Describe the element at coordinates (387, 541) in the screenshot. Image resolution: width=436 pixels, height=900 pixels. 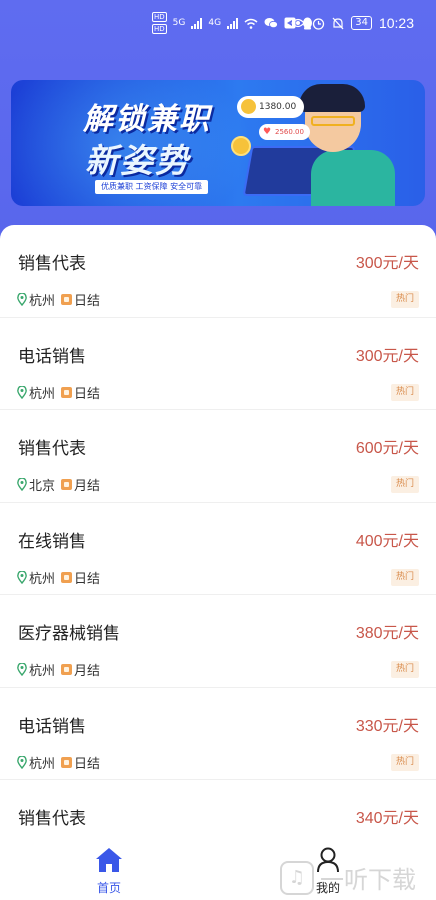
I see `job-salary: 400元/天` at that location.